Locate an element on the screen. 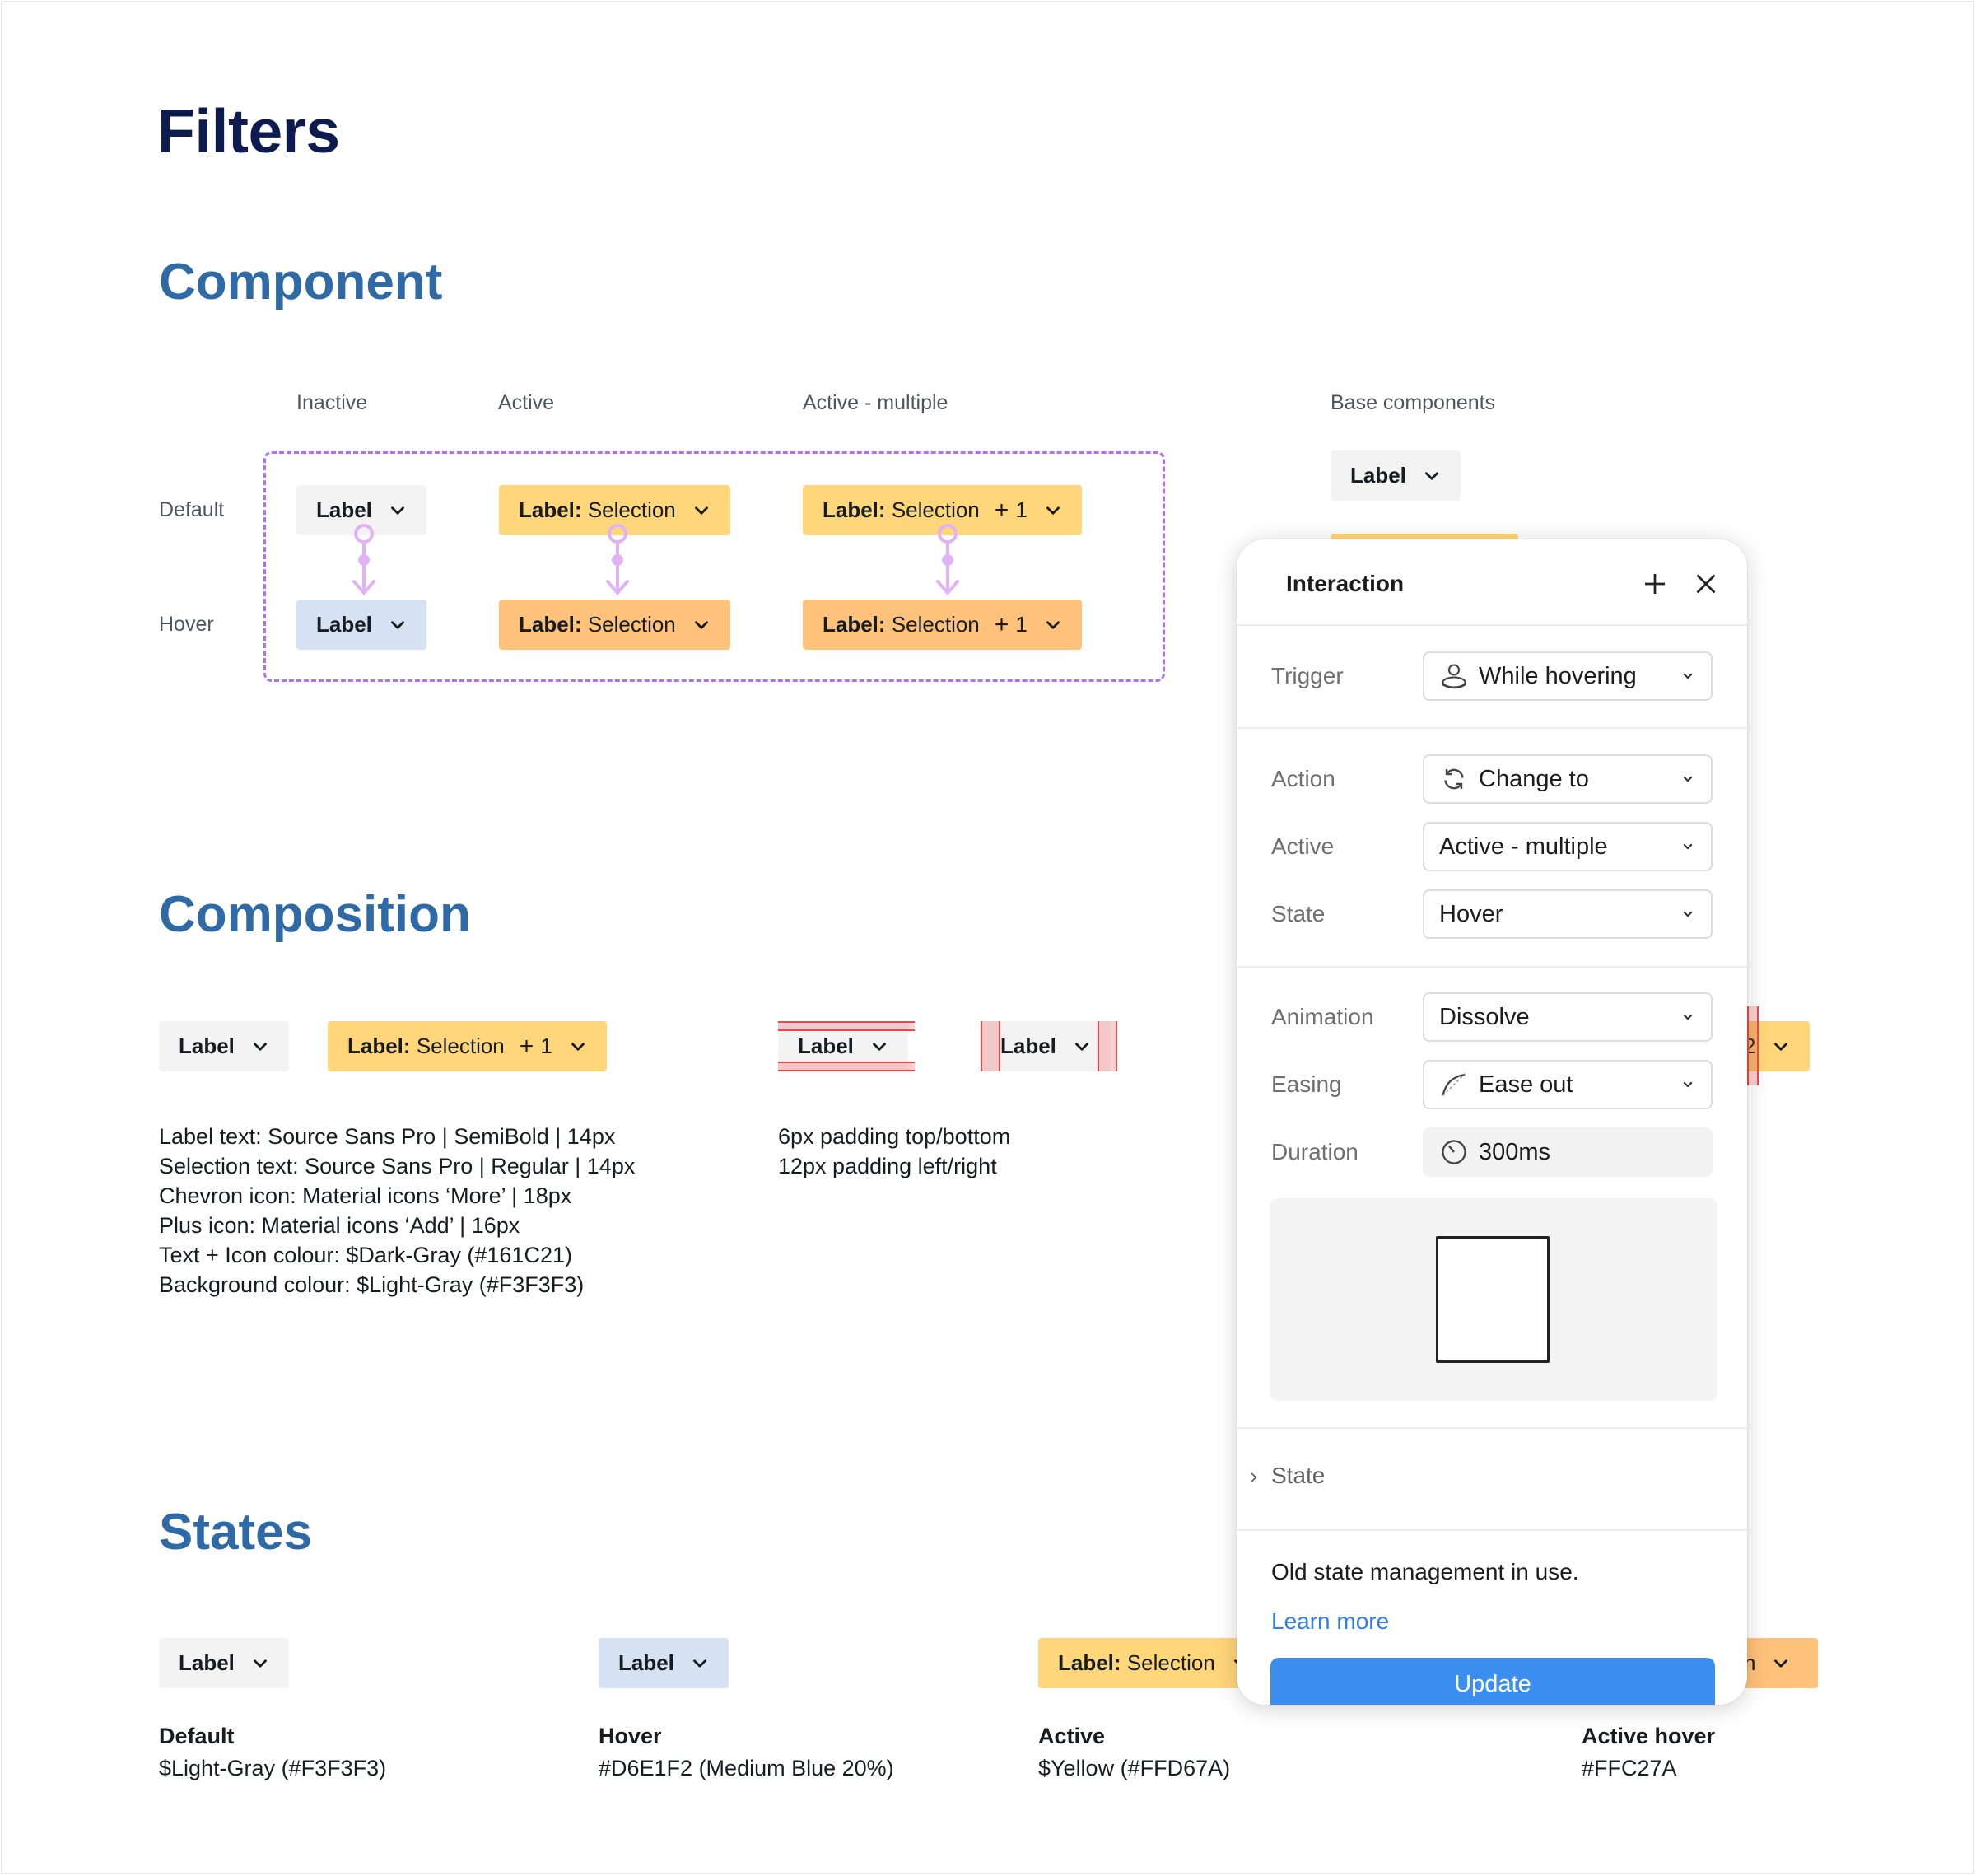  filter-chip-active-hover: Label: Selection is located at coordinates (614, 625).